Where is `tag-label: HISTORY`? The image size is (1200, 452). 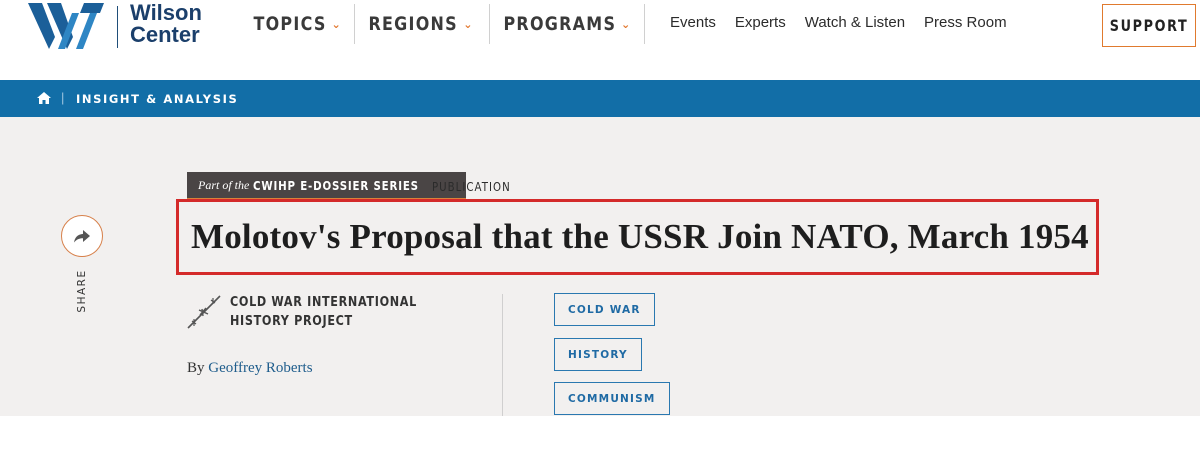 tag-label: HISTORY is located at coordinates (598, 354).